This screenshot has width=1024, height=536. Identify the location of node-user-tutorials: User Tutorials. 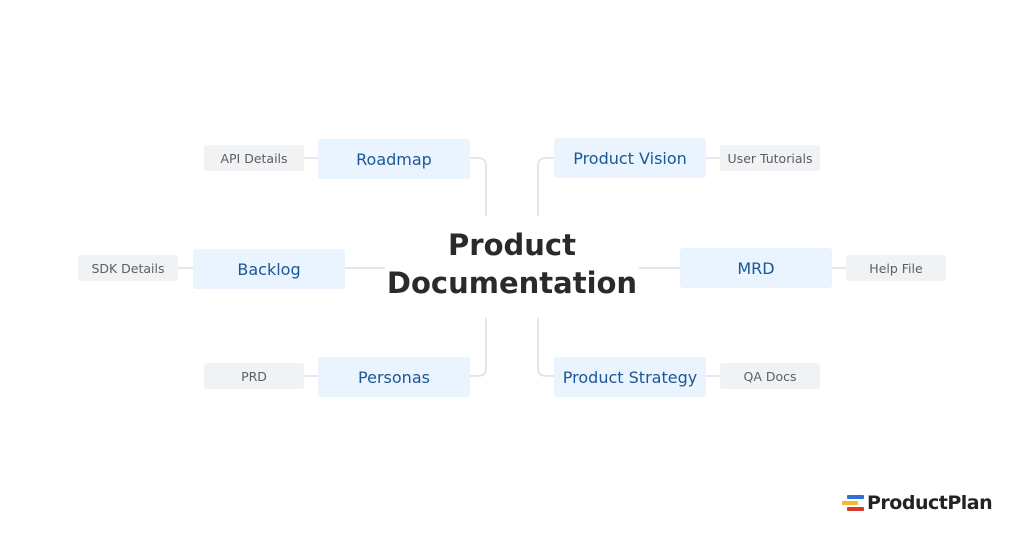
(770, 158).